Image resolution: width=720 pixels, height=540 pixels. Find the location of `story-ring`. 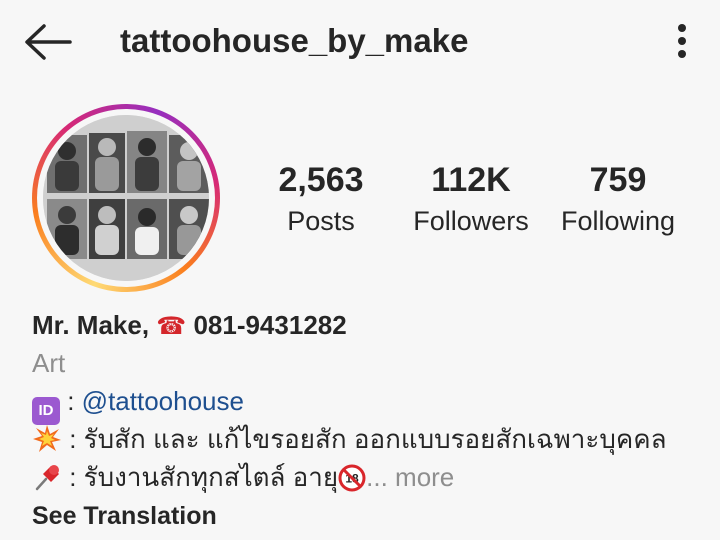

story-ring is located at coordinates (126, 198).